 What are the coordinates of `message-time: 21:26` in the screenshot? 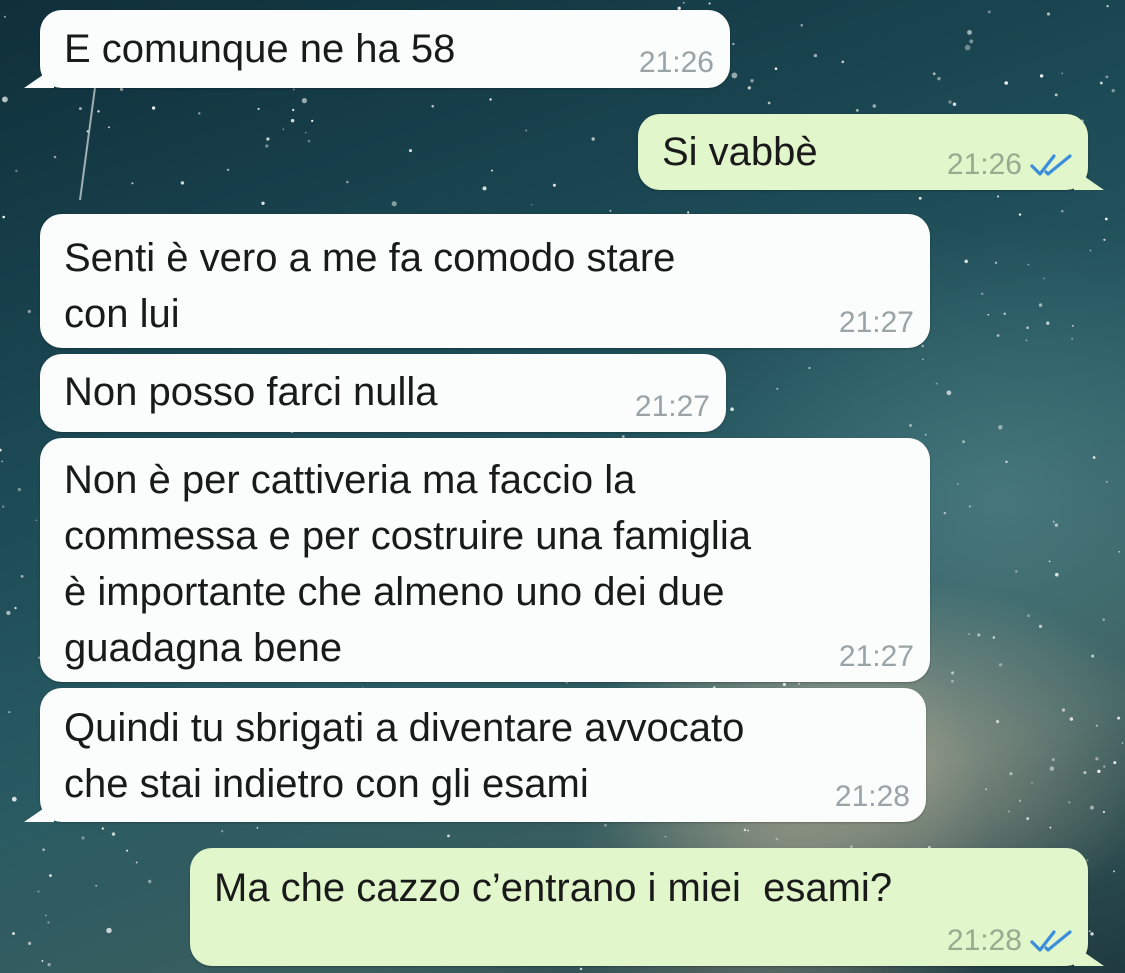 It's located at (1010, 165).